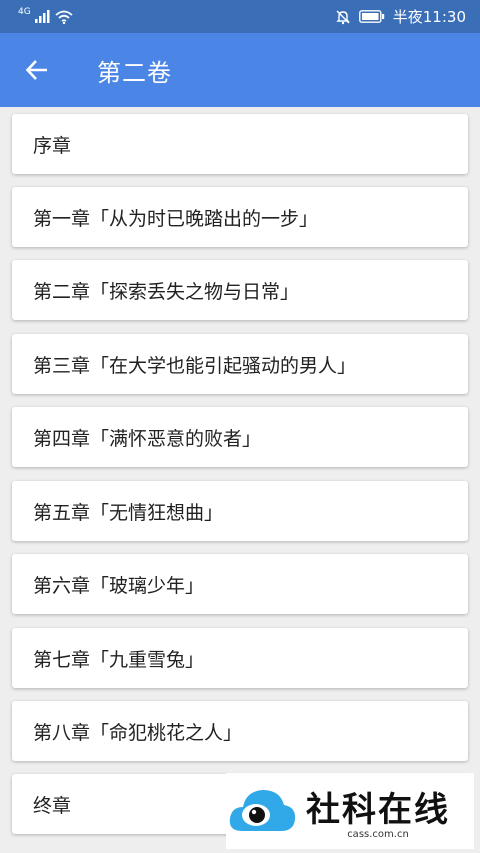 This screenshot has width=480, height=853. I want to click on wifi-icon, so click(64, 17).